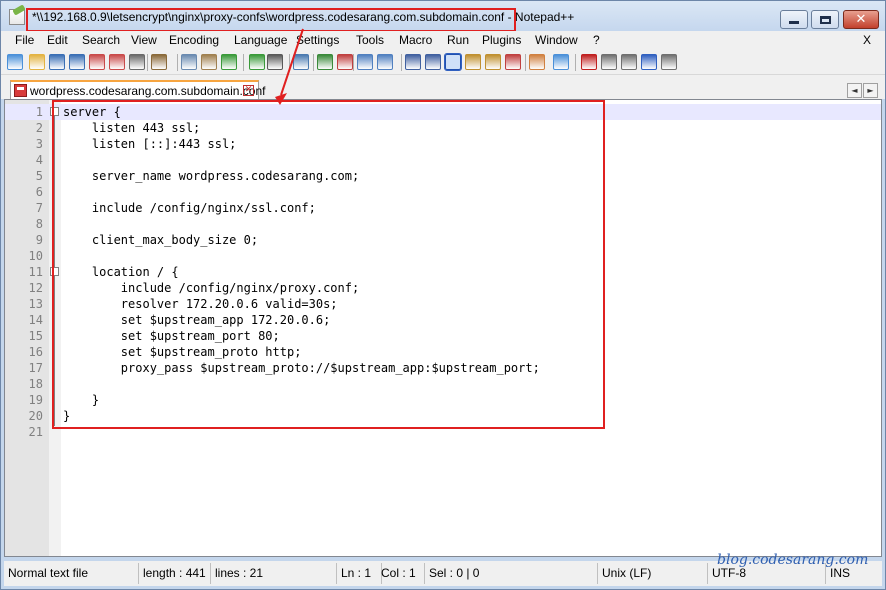 The image size is (886, 590). Describe the element at coordinates (473, 62) in the screenshot. I see `user-language-icon` at that location.